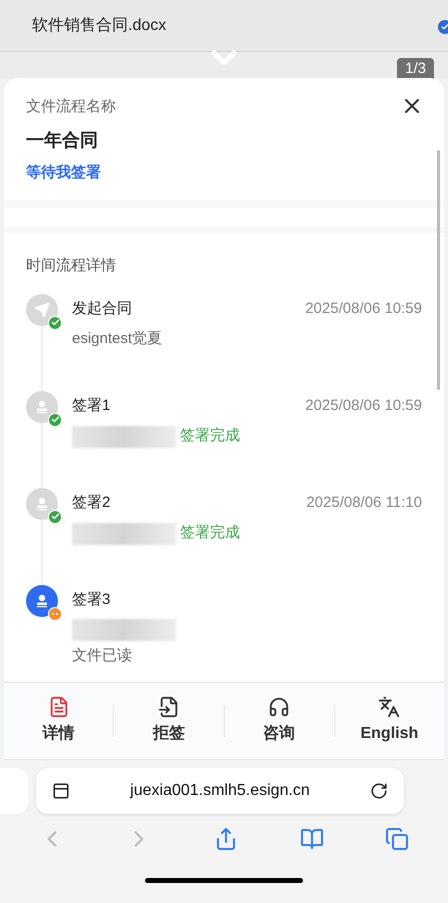 The width and height of the screenshot is (448, 903). What do you see at coordinates (42, 310) in the screenshot?
I see `paper-plane-icon` at bounding box center [42, 310].